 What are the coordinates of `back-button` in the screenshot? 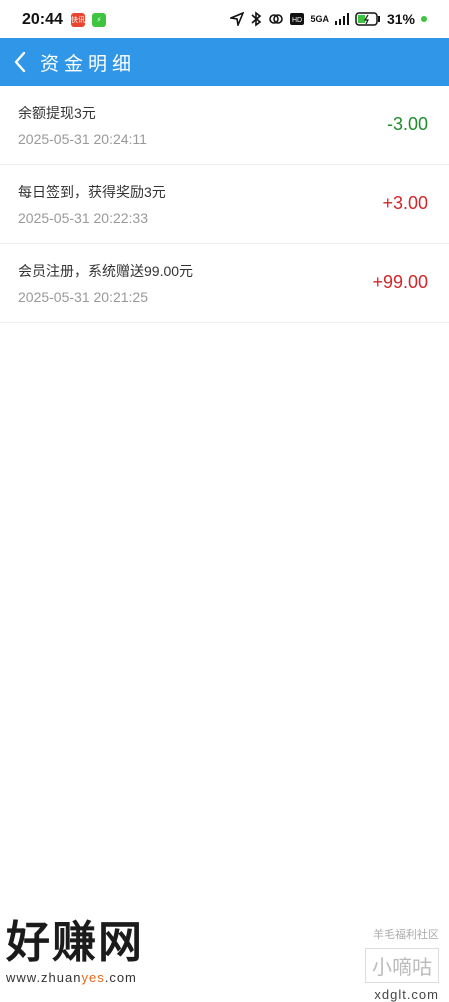 It's located at (20, 62).